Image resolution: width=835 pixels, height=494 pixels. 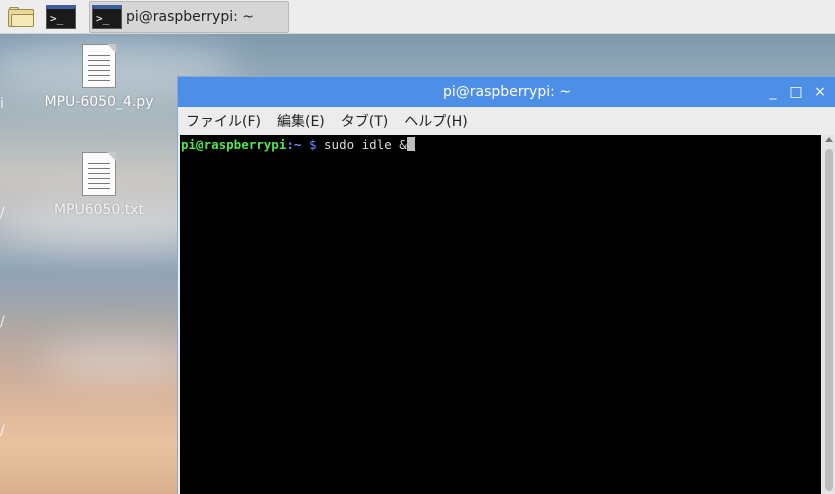 What do you see at coordinates (120, 360) in the screenshot?
I see `cloud` at bounding box center [120, 360].